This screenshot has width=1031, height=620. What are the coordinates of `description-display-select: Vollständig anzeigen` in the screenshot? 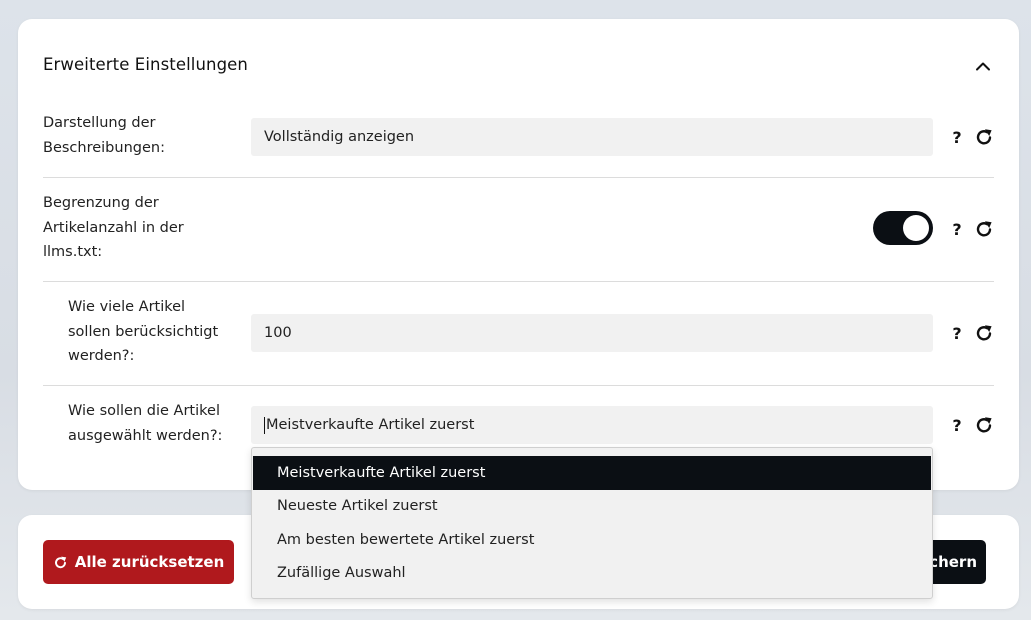 It's located at (592, 137).